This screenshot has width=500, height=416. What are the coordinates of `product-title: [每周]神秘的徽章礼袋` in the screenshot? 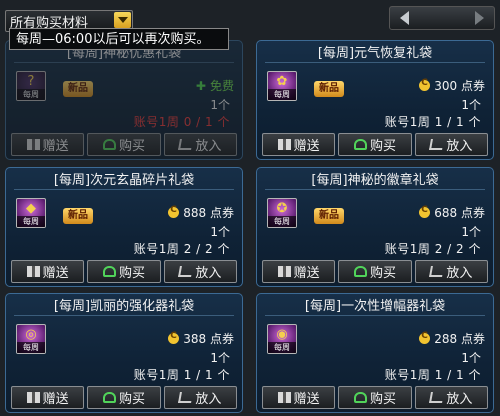 It's located at (375, 181).